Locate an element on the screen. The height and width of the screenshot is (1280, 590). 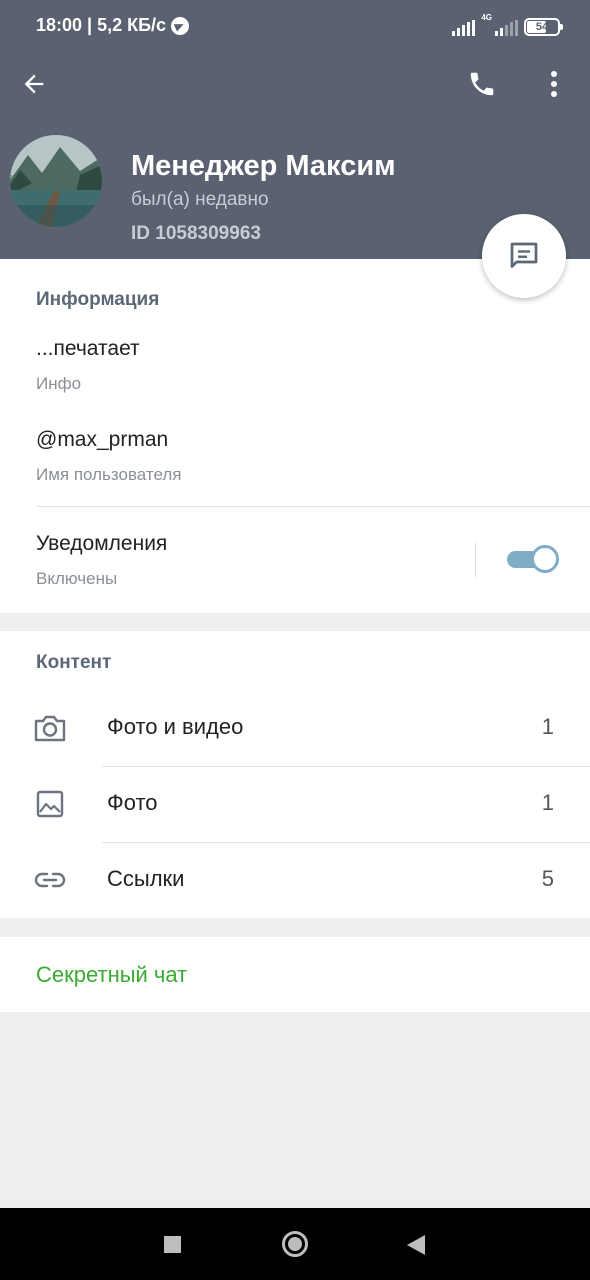
status-time-speed: 18:00 | 5,2 КБ/с is located at coordinates (101, 25).